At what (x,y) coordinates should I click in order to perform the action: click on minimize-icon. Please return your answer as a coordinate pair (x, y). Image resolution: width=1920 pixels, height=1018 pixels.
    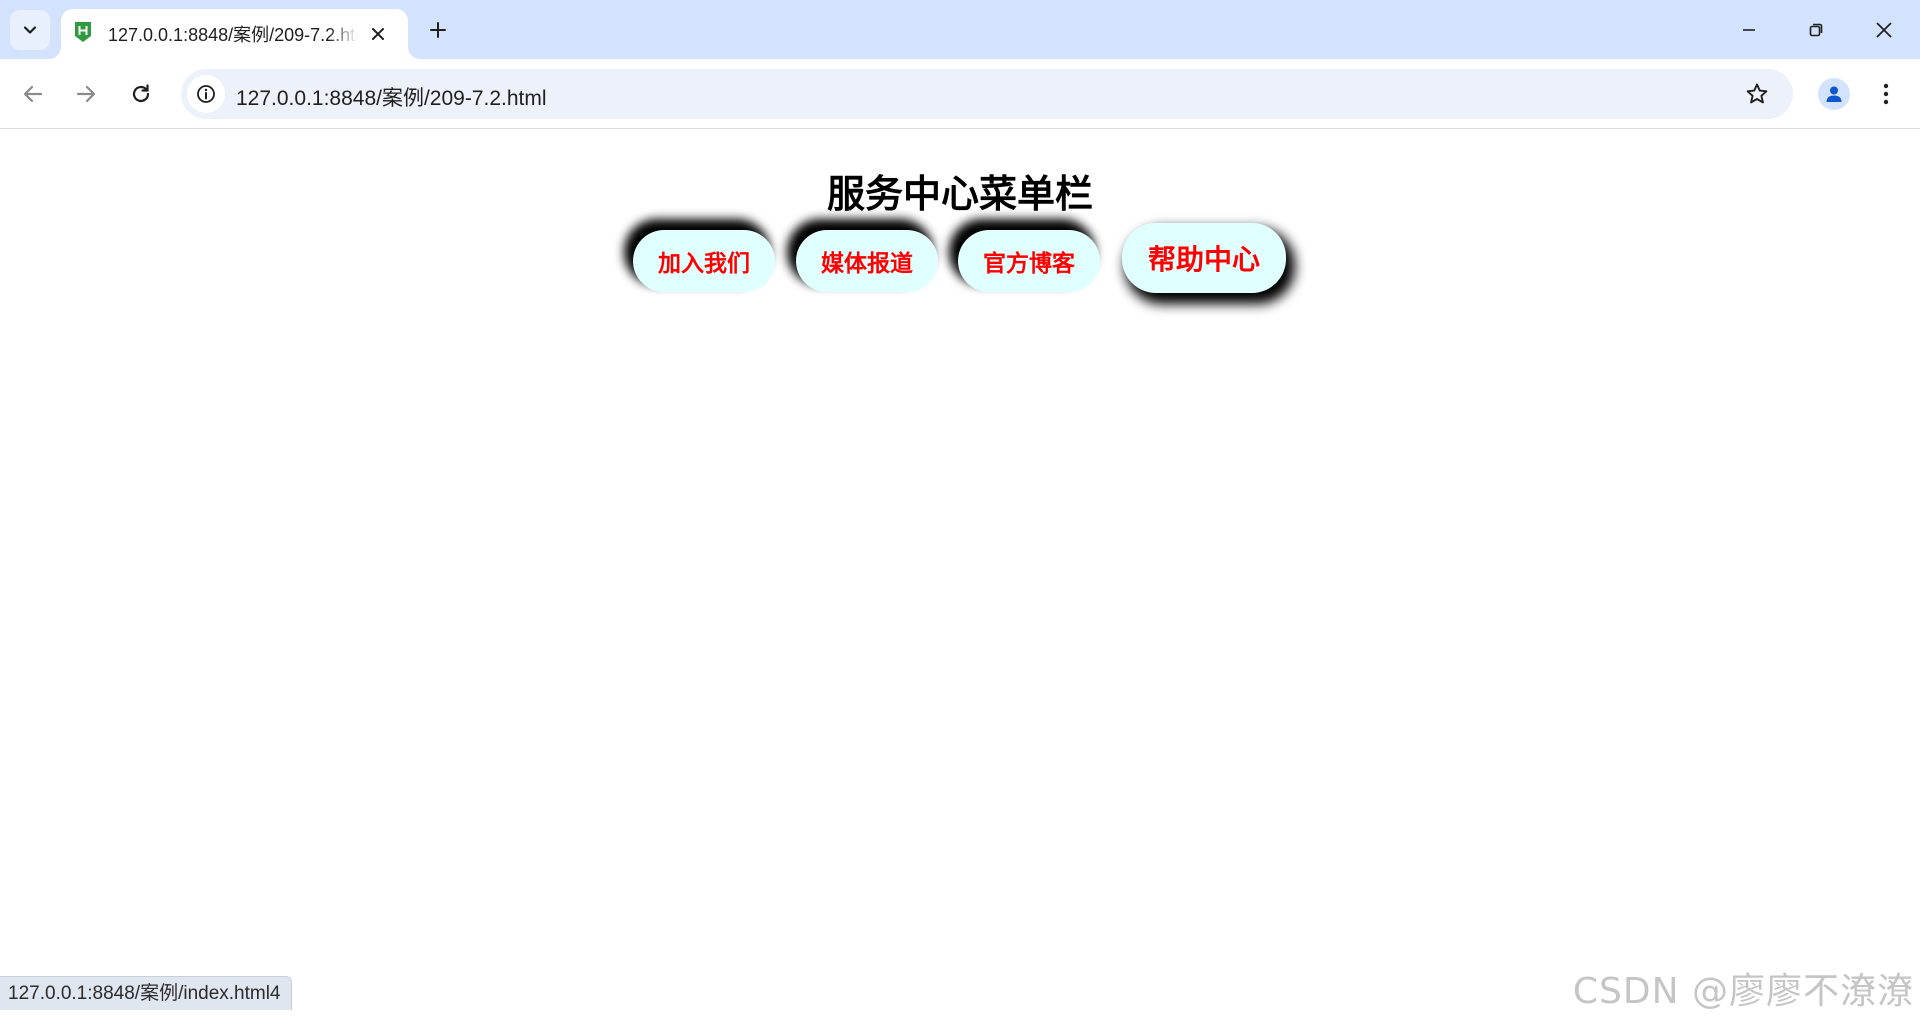
    Looking at the image, I should click on (1749, 30).